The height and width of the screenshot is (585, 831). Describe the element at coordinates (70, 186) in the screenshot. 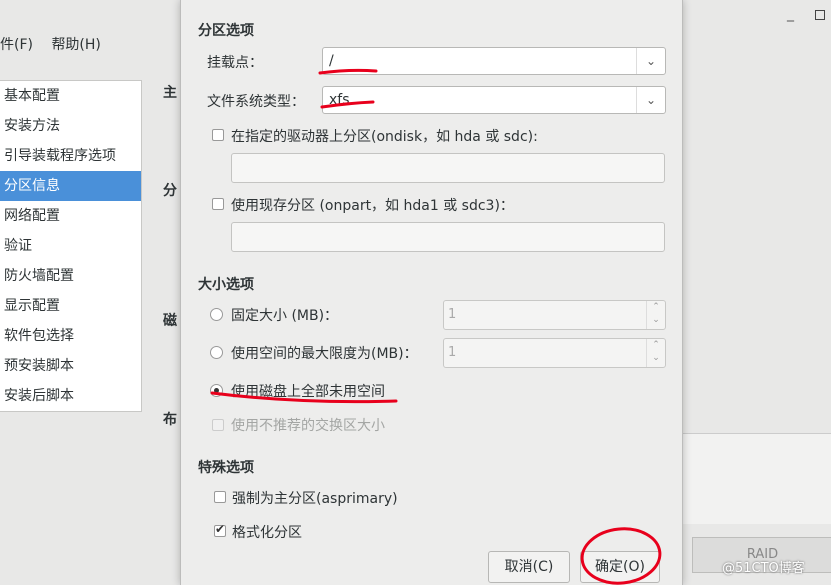

I see `sidebar-item-partition: 分区信息` at that location.